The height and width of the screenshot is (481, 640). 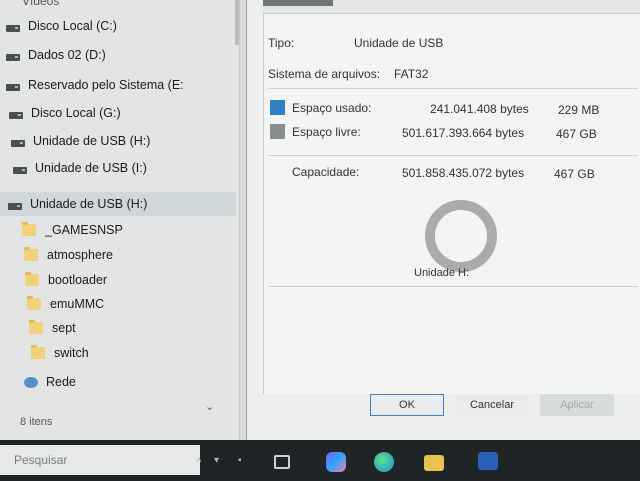 I want to click on task-view-icon, so click(x=282, y=462).